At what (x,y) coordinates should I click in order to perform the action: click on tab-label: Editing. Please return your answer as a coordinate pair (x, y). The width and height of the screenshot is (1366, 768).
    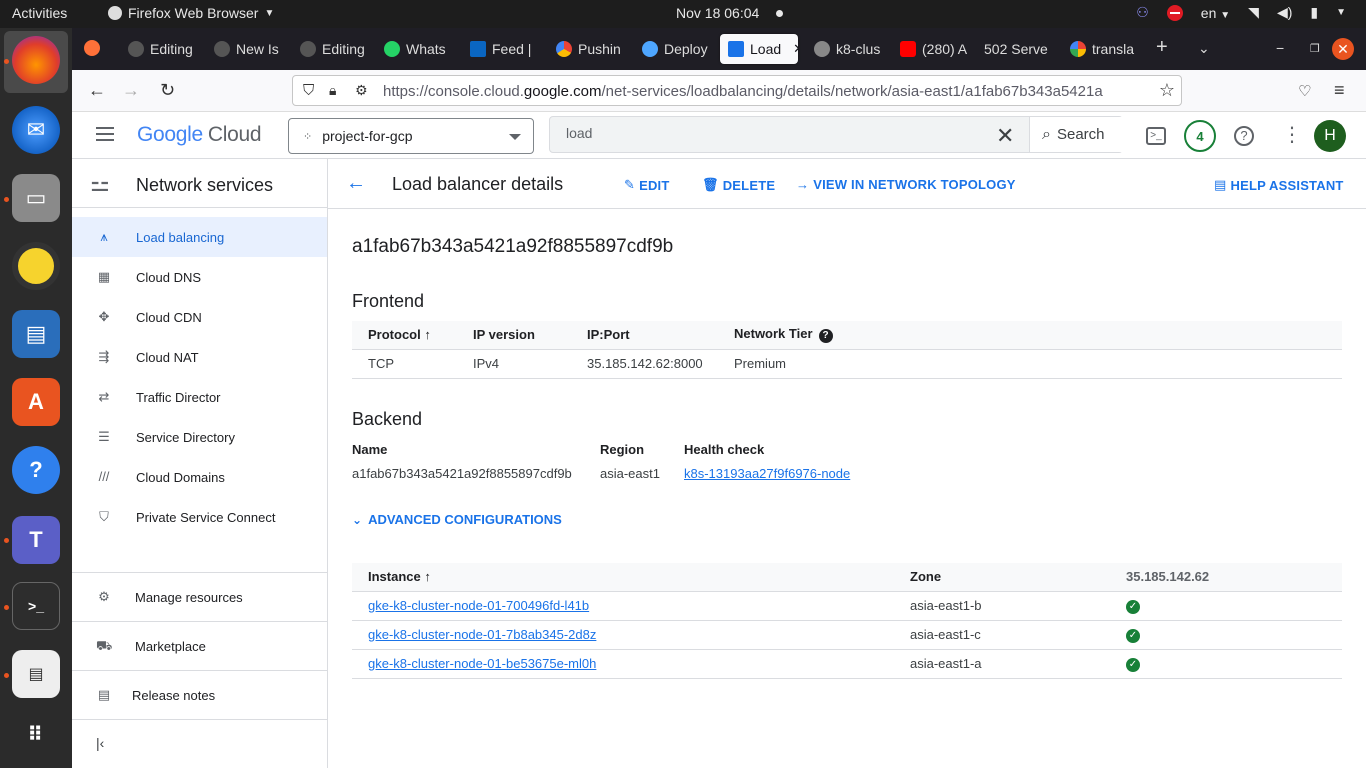
    Looking at the image, I should click on (343, 49).